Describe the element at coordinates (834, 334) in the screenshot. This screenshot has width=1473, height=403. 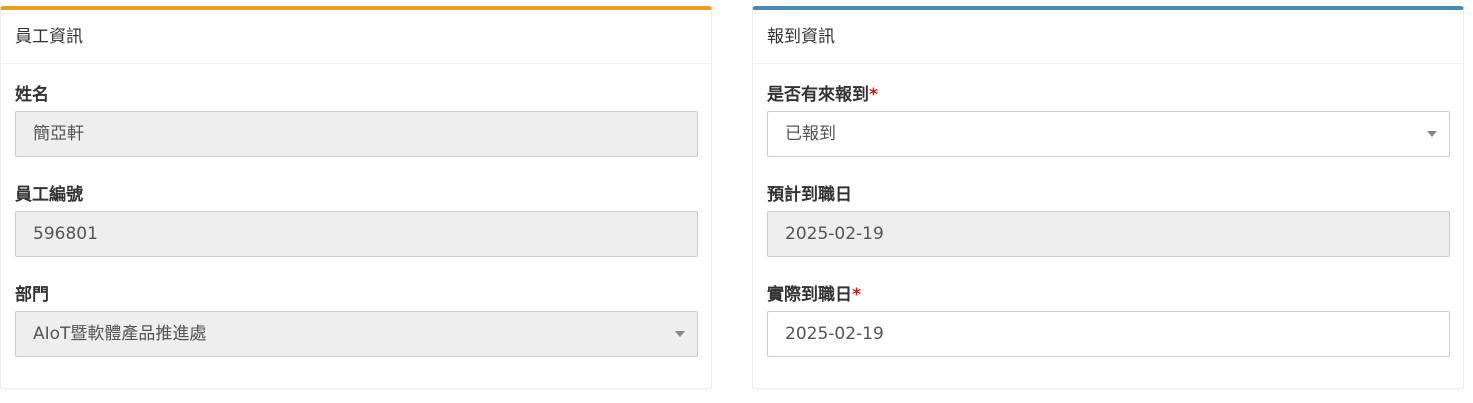
I see `actual-start-date-value: 2025-02-19` at that location.